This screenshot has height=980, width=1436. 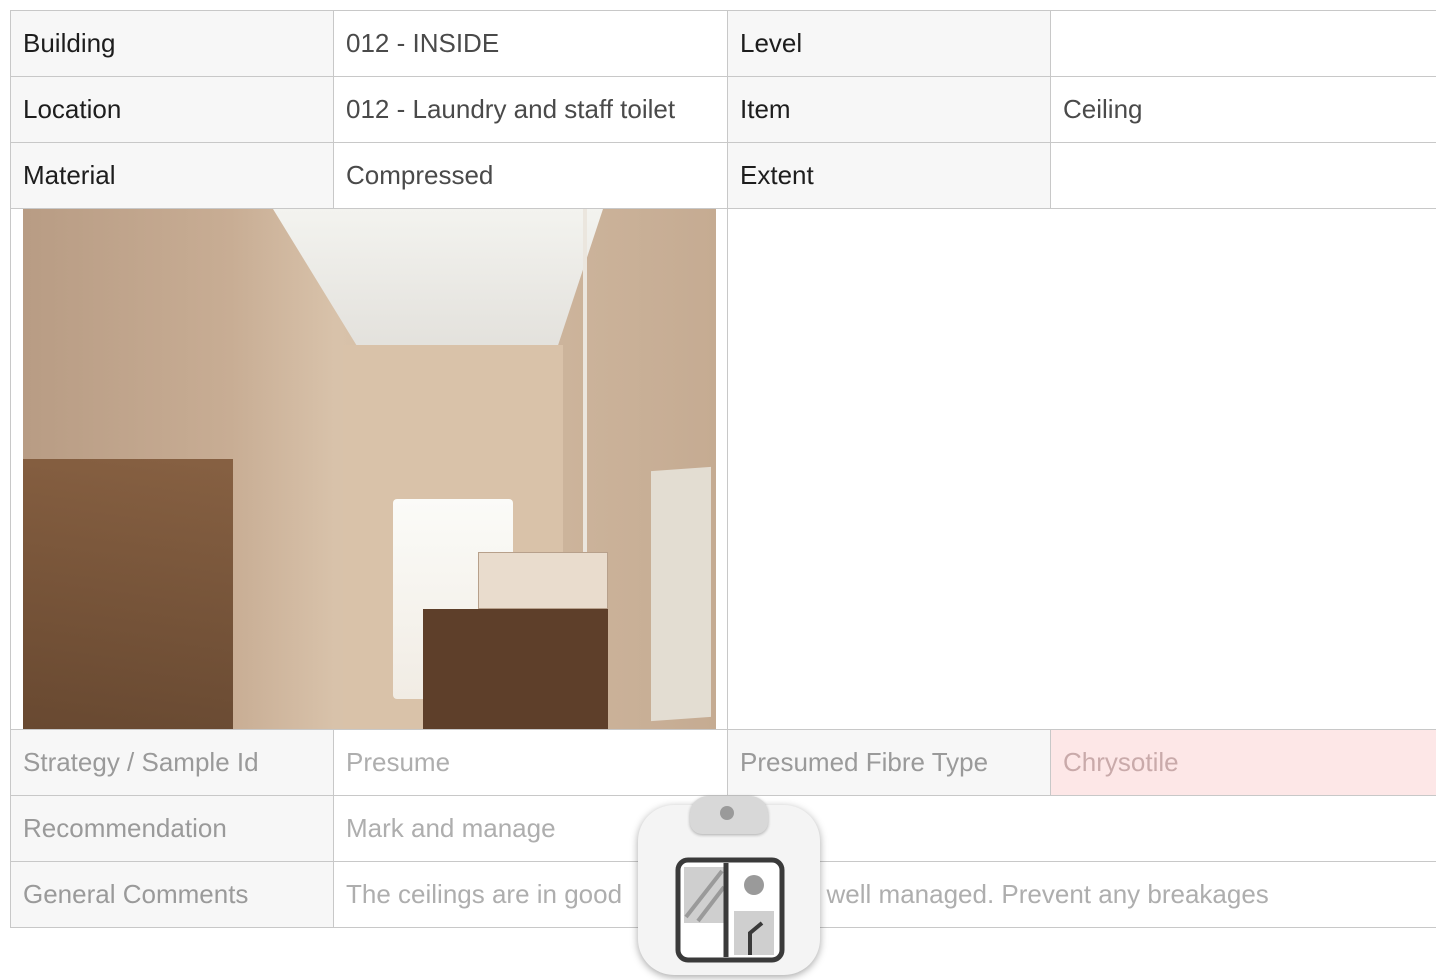 I want to click on fibre-type-value: Chrysotile, so click(x=1243, y=763).